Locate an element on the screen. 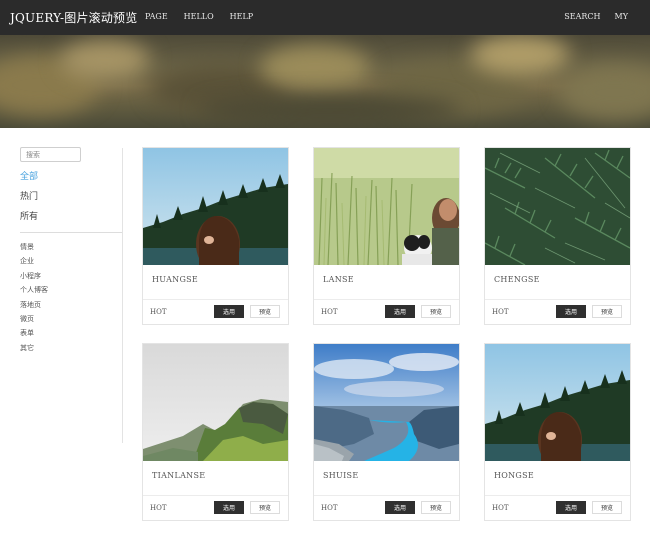 This screenshot has height=540, width=650. subcategory-enterprise: 企业 is located at coordinates (34, 263).